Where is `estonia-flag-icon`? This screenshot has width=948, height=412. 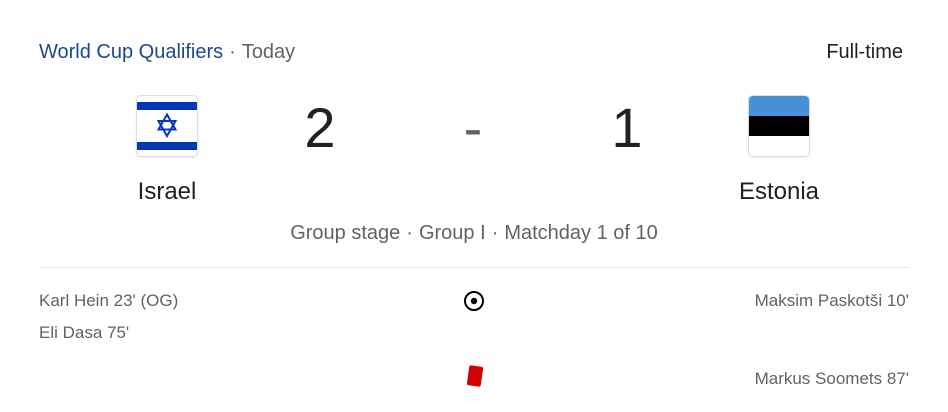
estonia-flag-icon is located at coordinates (779, 126).